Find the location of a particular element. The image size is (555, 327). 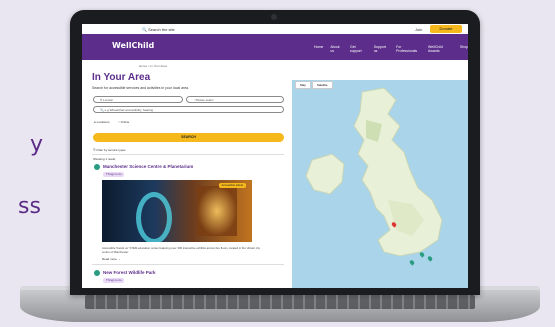

photo-exhibit-glow is located at coordinates (217, 211).